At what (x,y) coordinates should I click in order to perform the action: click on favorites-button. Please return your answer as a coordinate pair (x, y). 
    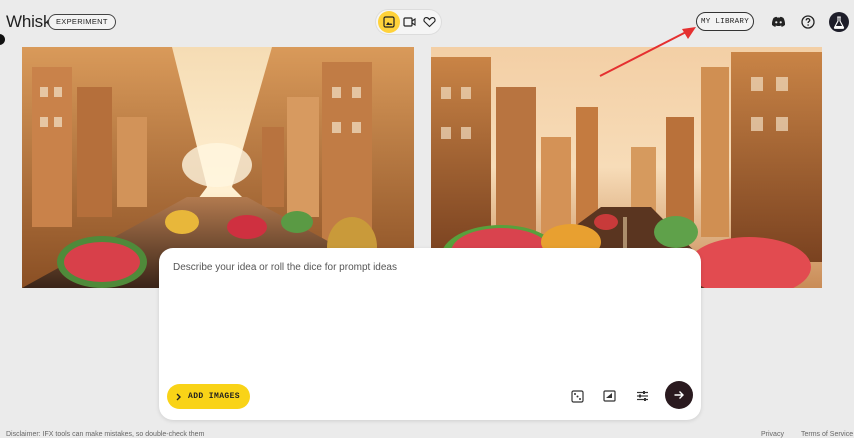
    Looking at the image, I should click on (429, 22).